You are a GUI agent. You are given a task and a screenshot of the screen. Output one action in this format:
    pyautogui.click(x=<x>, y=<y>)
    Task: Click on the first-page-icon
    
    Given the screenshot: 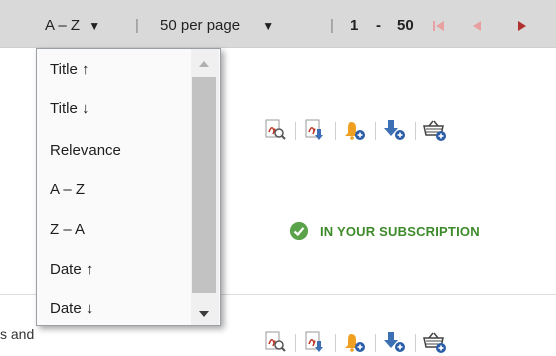 What is the action you would take?
    pyautogui.click(x=439, y=26)
    